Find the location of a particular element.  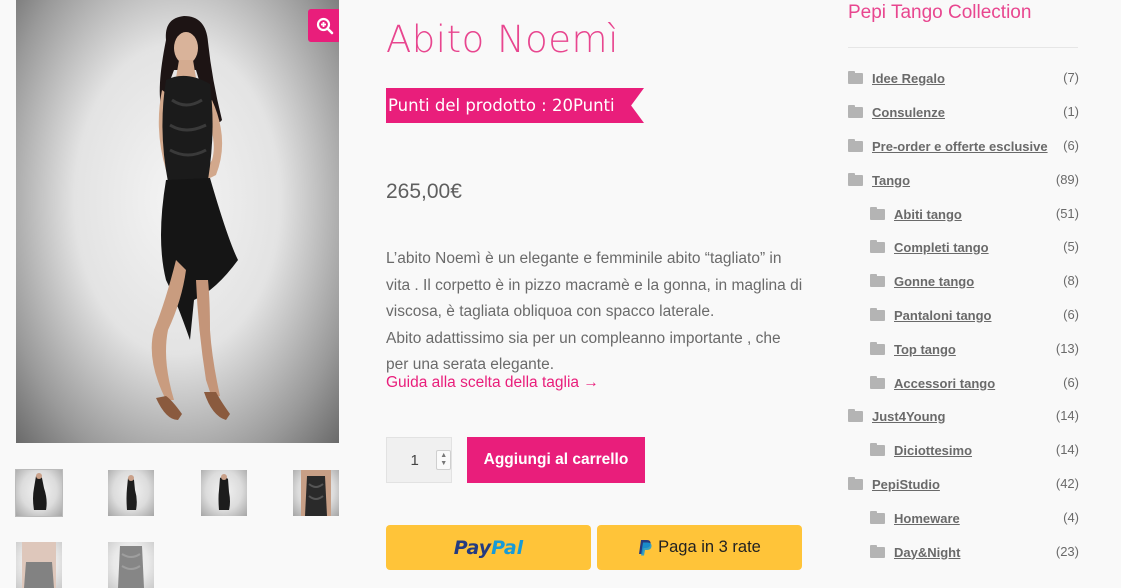

size-guide-link: Guida alla scelta della taglia → is located at coordinates (492, 383).